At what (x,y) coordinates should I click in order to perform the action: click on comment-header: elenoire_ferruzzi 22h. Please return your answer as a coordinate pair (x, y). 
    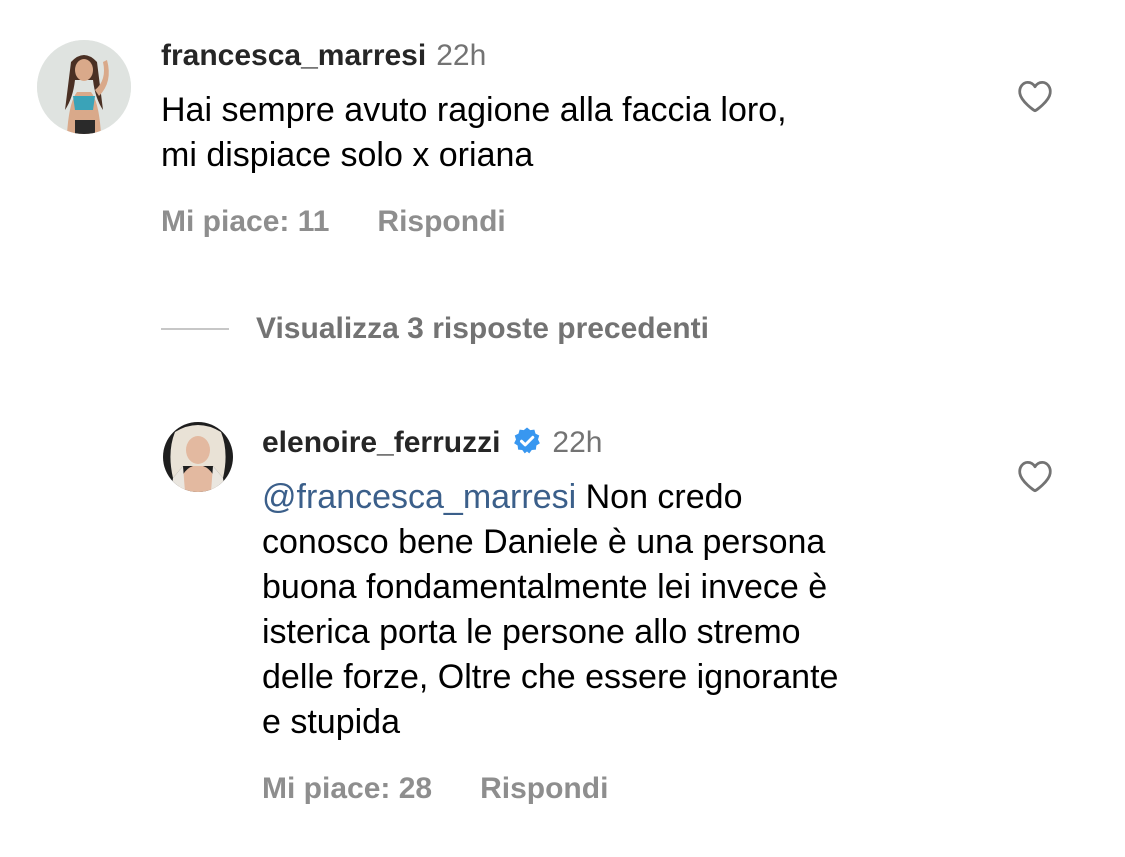
    Looking at the image, I should click on (432, 442).